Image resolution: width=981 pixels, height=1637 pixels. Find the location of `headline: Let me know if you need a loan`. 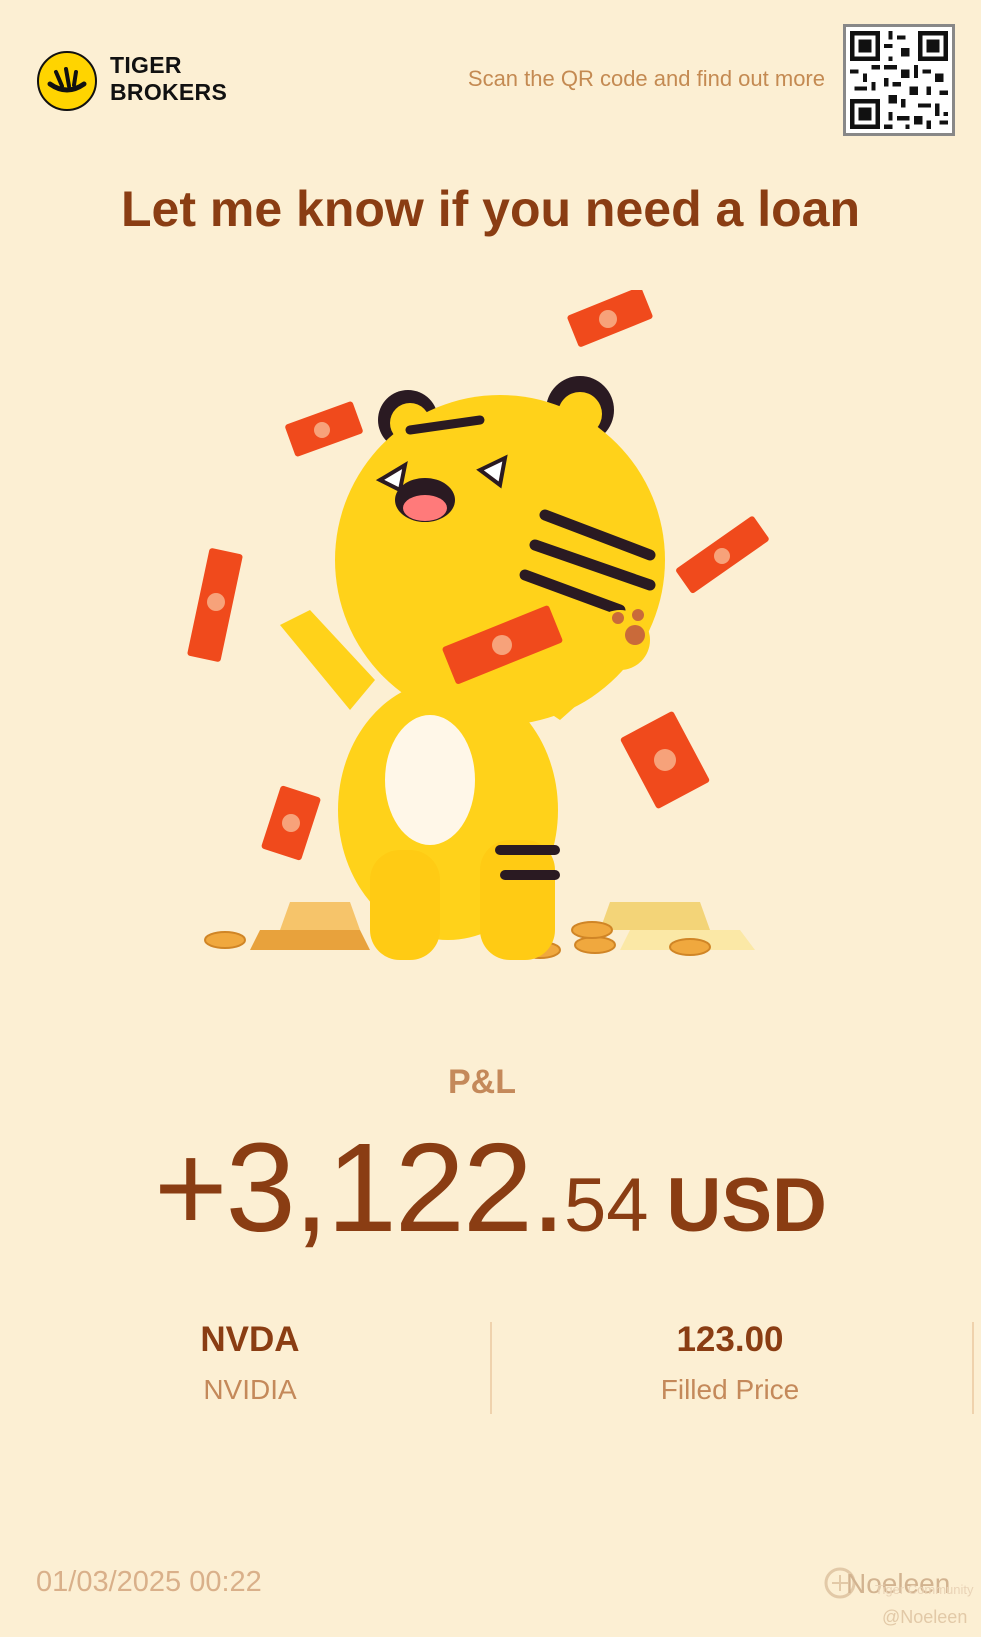

headline: Let me know if you need a loan is located at coordinates (490, 209).